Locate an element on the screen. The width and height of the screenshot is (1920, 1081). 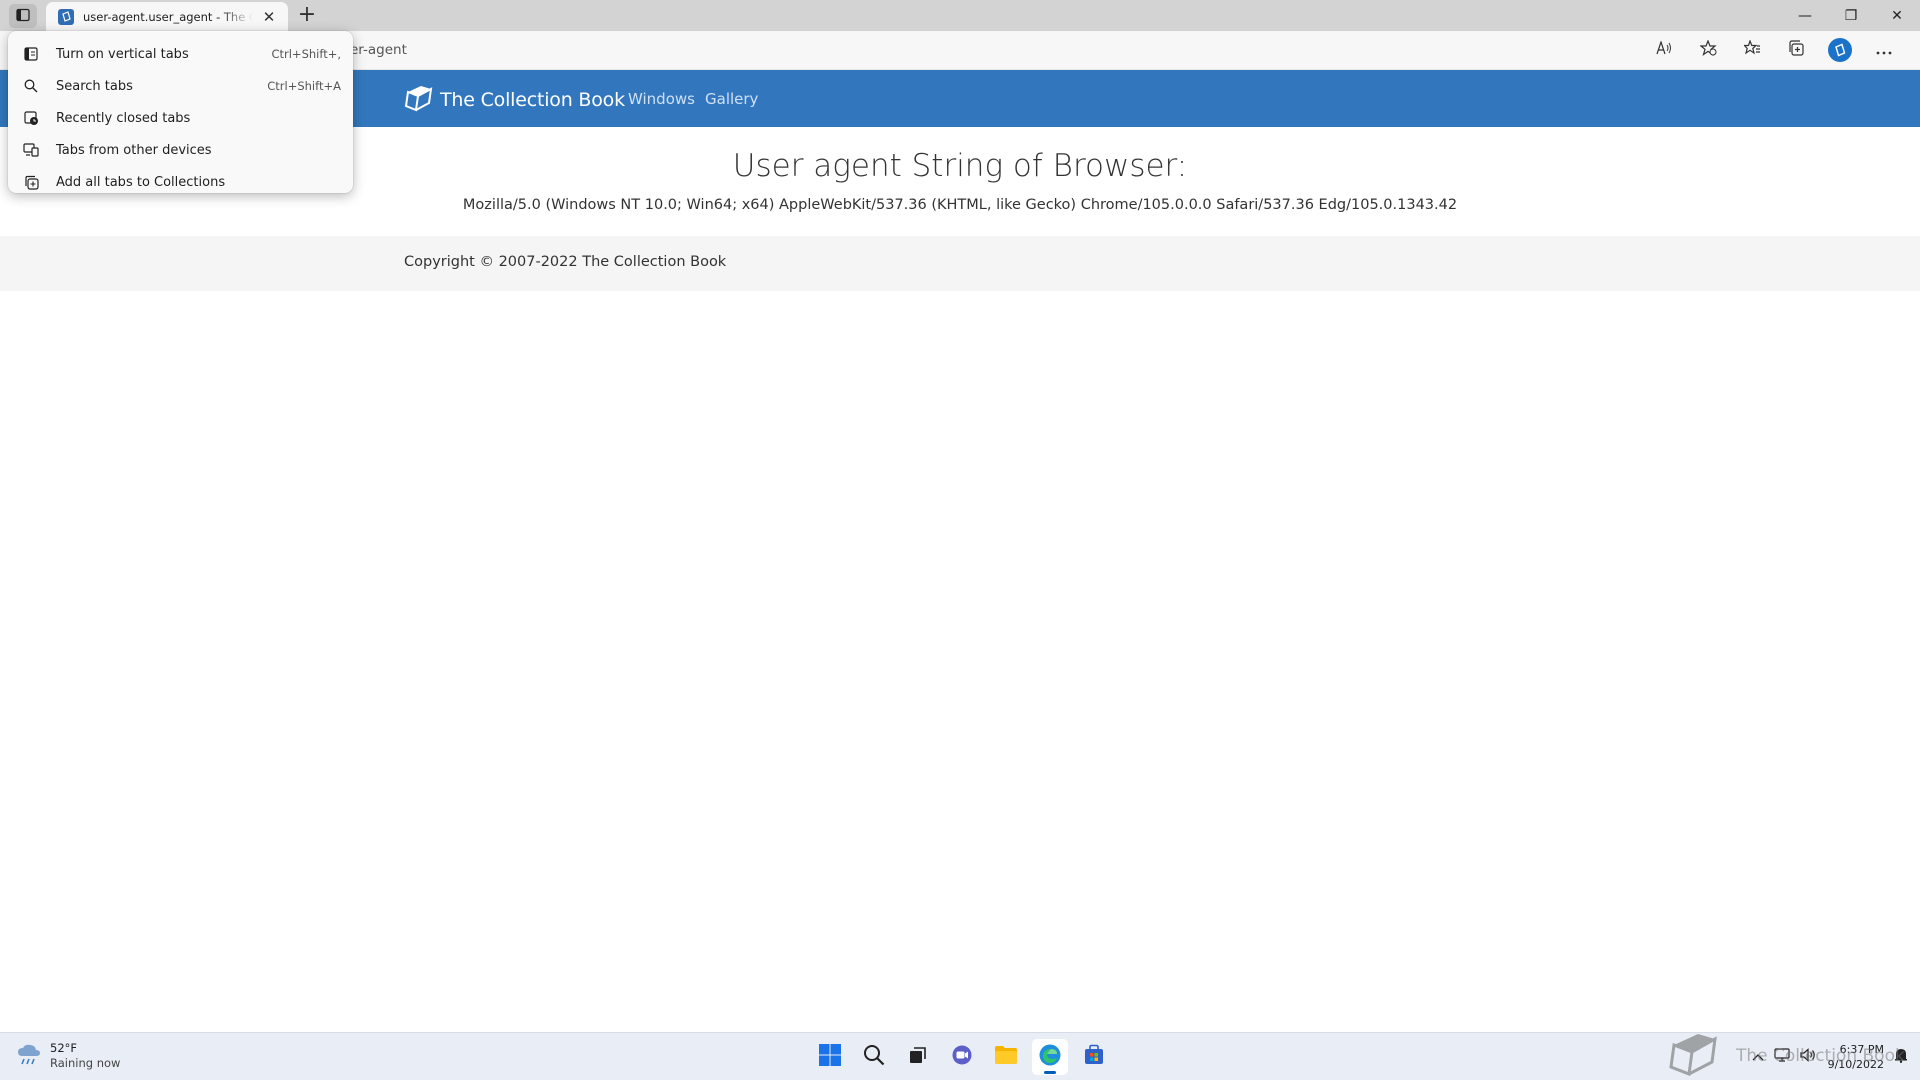
weather-condition: Raining now is located at coordinates (85, 1063).